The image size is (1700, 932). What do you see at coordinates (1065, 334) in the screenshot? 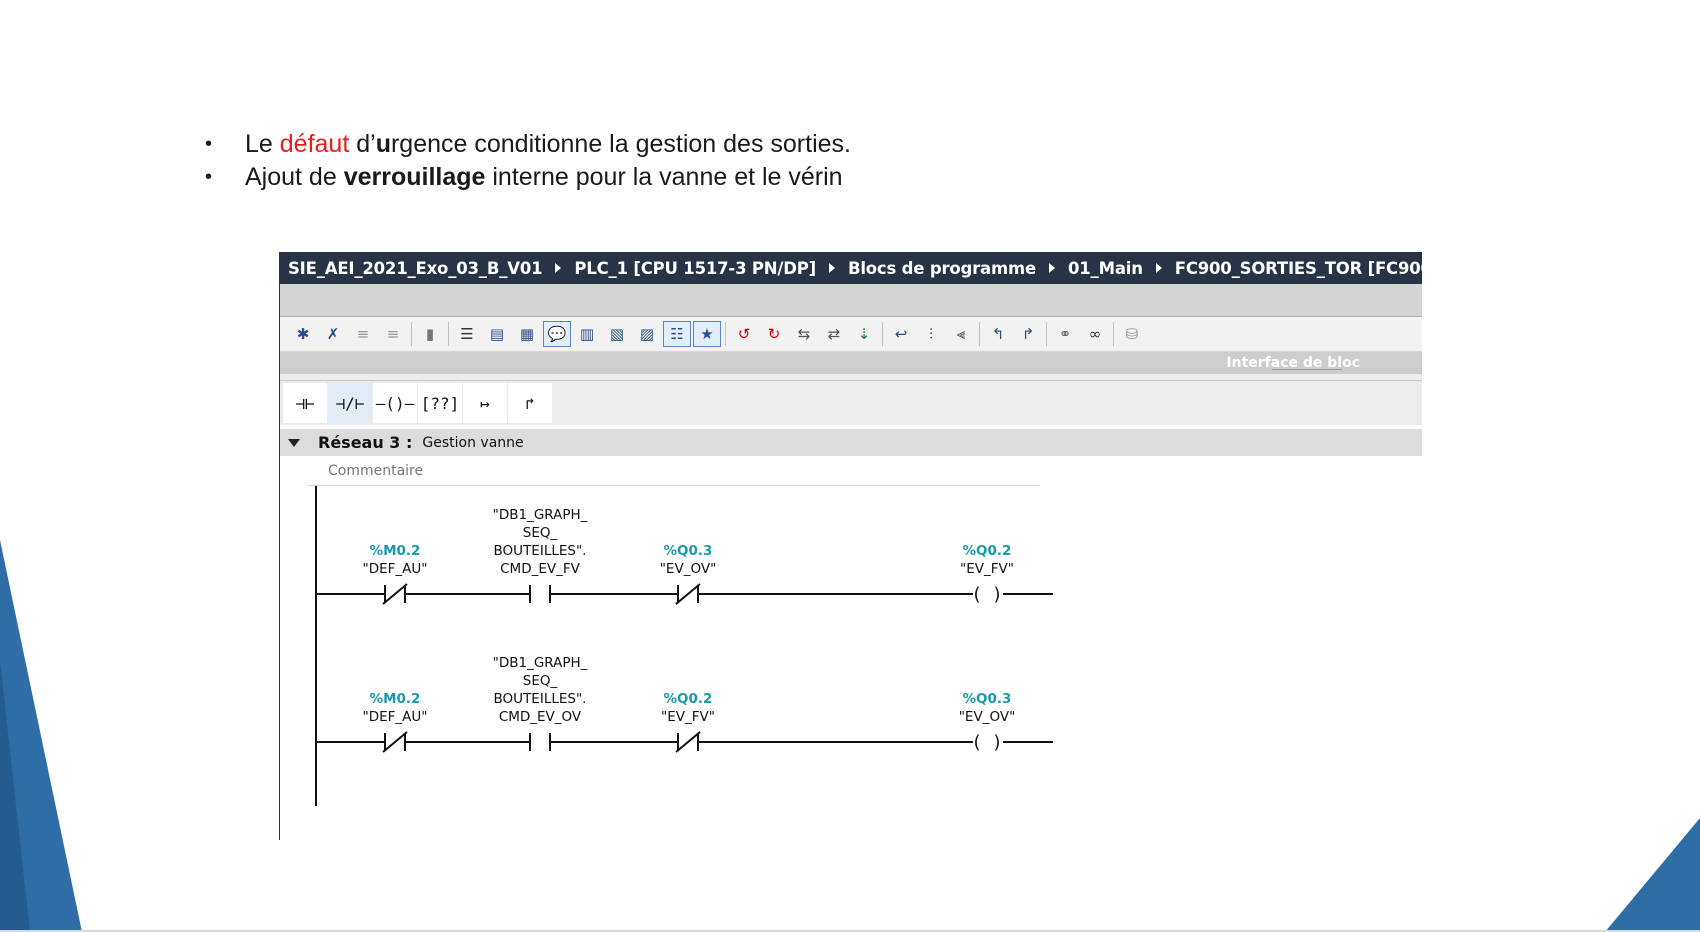
I see `compare-icon: ⚭` at bounding box center [1065, 334].